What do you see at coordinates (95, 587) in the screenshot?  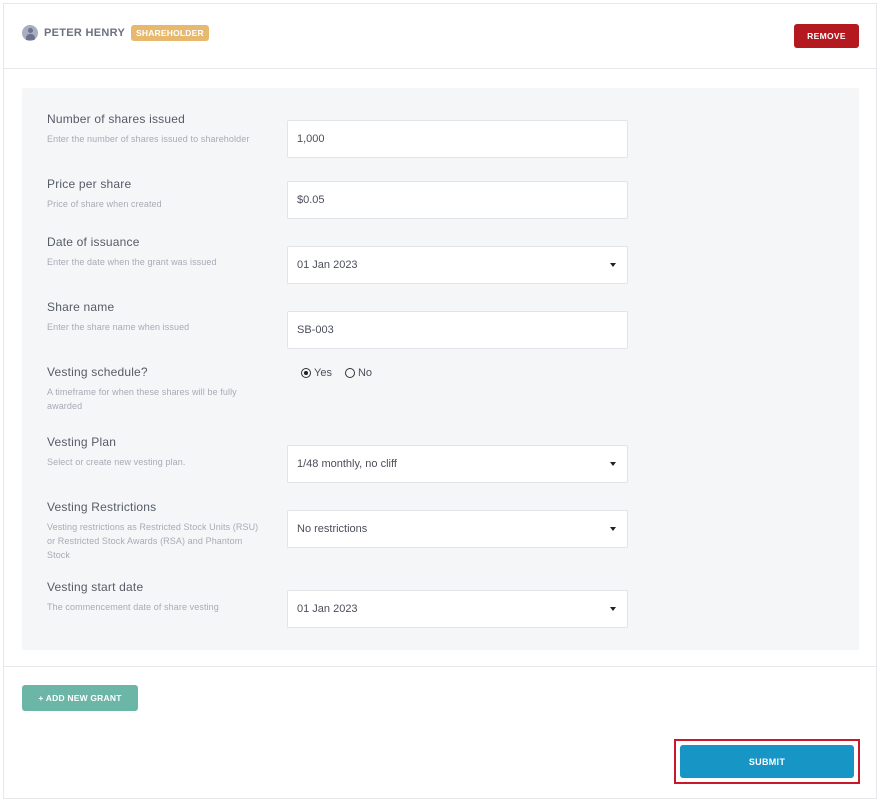 I see `field-label: Vesting start date` at bounding box center [95, 587].